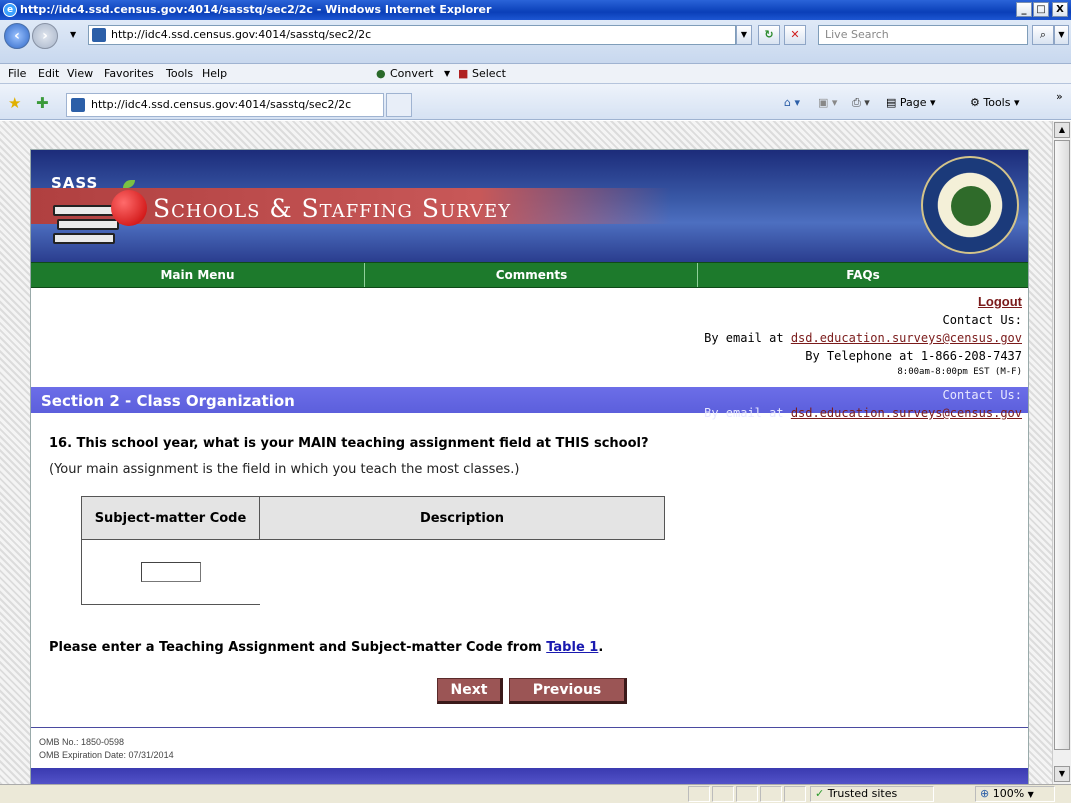 The width and height of the screenshot is (1071, 803). I want to click on stop-icon: ✕, so click(795, 35).